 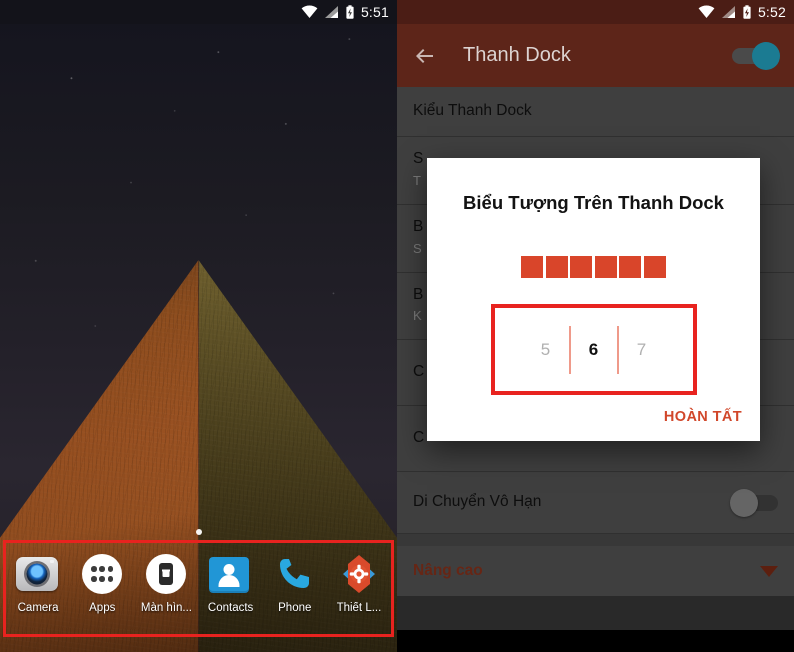 What do you see at coordinates (546, 350) in the screenshot?
I see `picker-value-previous: 5` at bounding box center [546, 350].